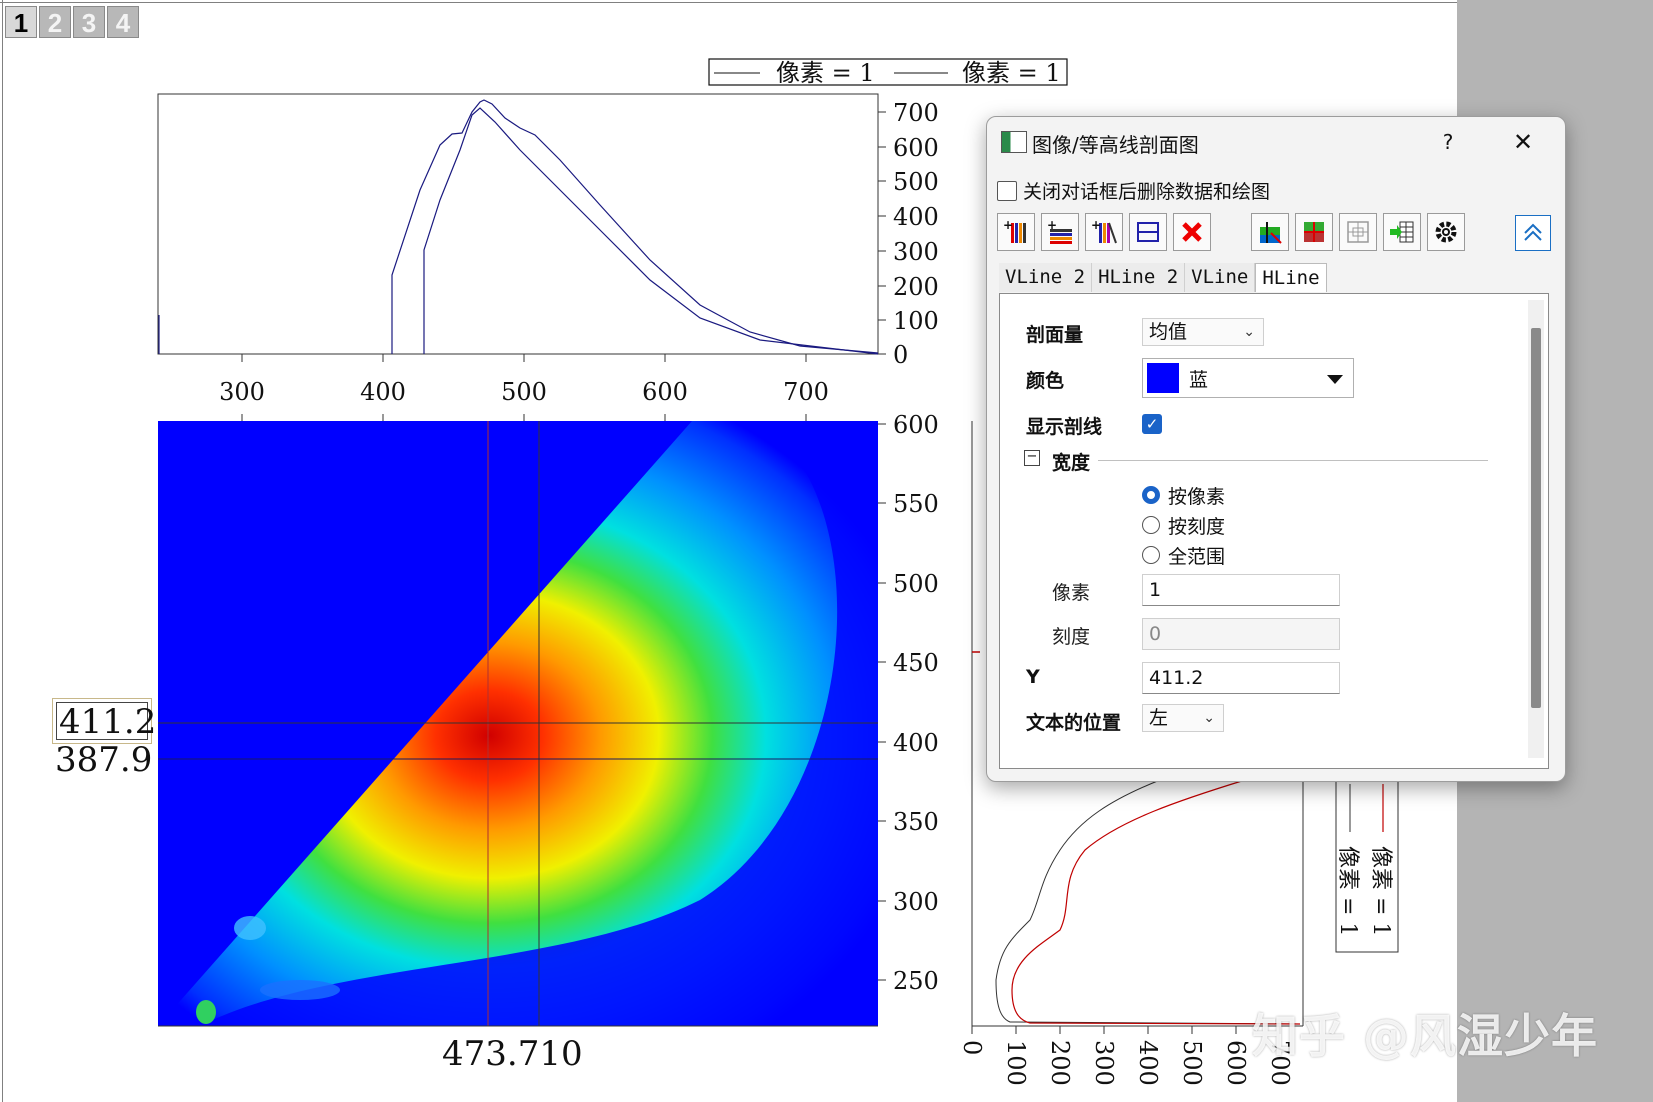 Image resolution: width=1653 pixels, height=1102 pixels. What do you see at coordinates (882, 702) in the screenshot?
I see `contour-y-ticks` at bounding box center [882, 702].